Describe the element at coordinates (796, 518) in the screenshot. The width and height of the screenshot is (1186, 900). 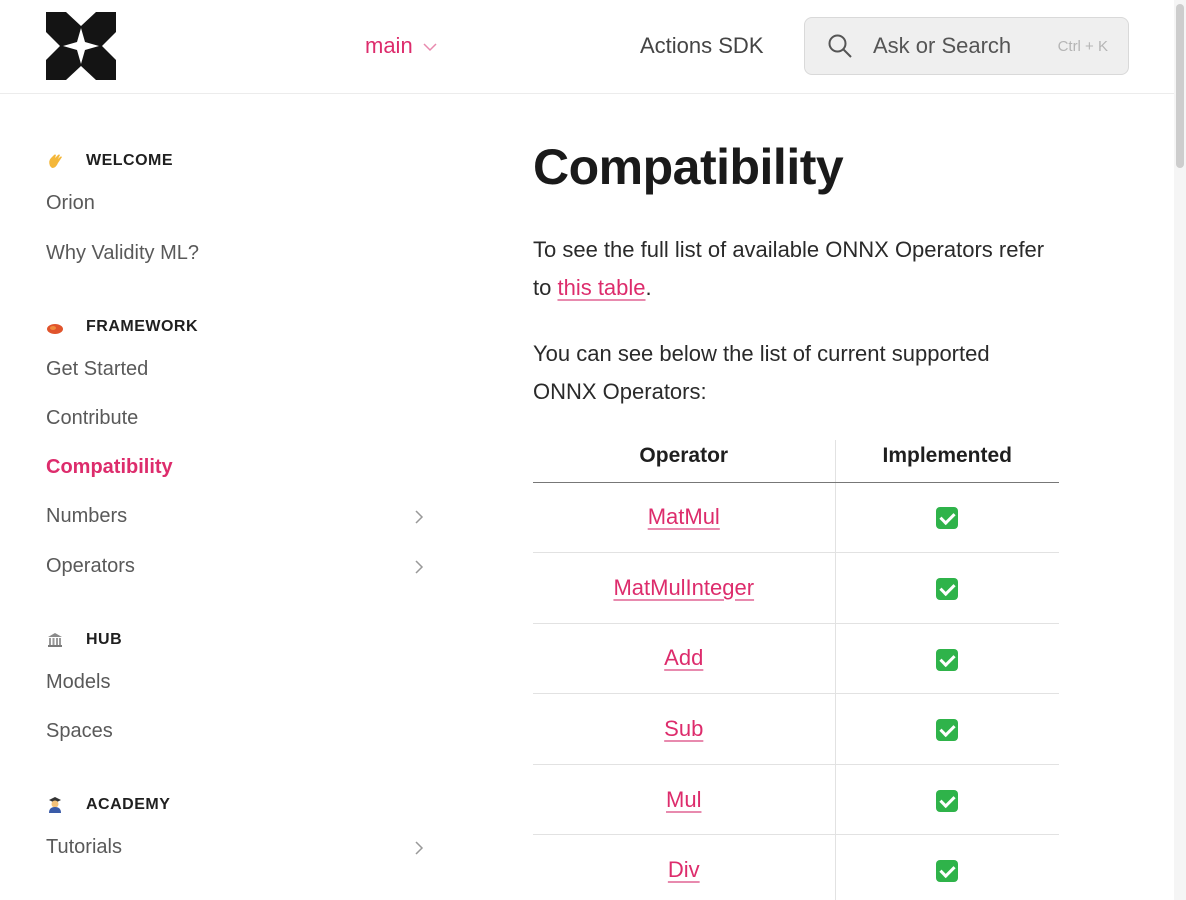
I see `table-row: MatMul` at that location.